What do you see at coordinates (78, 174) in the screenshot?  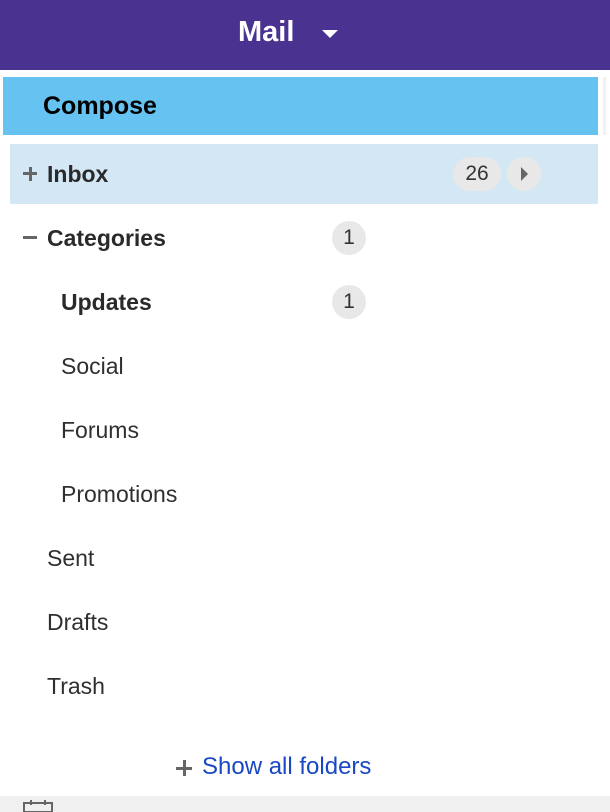 I see `folder-inbox-label: Inbox` at bounding box center [78, 174].